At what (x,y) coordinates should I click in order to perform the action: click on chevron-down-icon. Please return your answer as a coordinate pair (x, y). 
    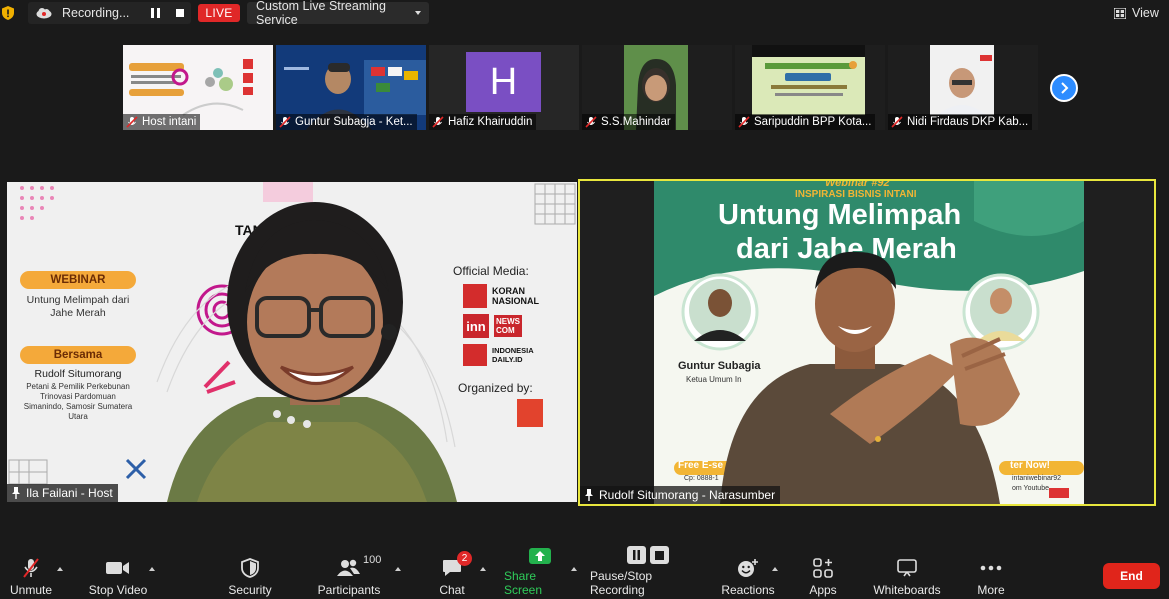
    Looking at the image, I should click on (418, 13).